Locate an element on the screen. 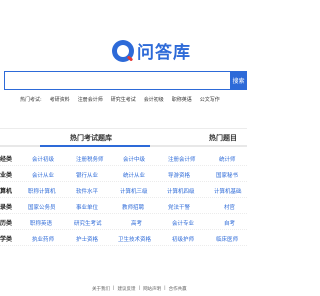 The width and height of the screenshot is (320, 296). hot-exam-link: 会计初级 is located at coordinates (154, 99).